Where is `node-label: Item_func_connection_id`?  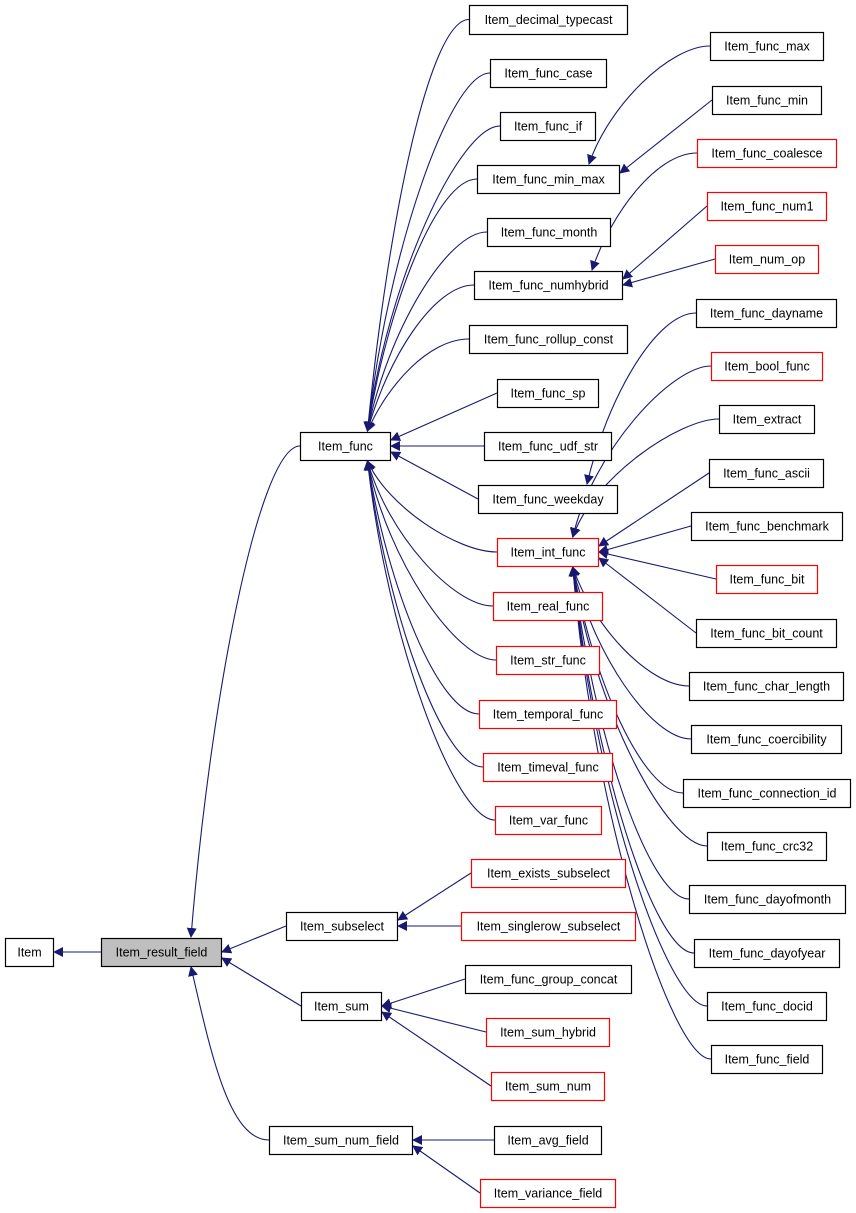
node-label: Item_func_connection_id is located at coordinates (767, 794).